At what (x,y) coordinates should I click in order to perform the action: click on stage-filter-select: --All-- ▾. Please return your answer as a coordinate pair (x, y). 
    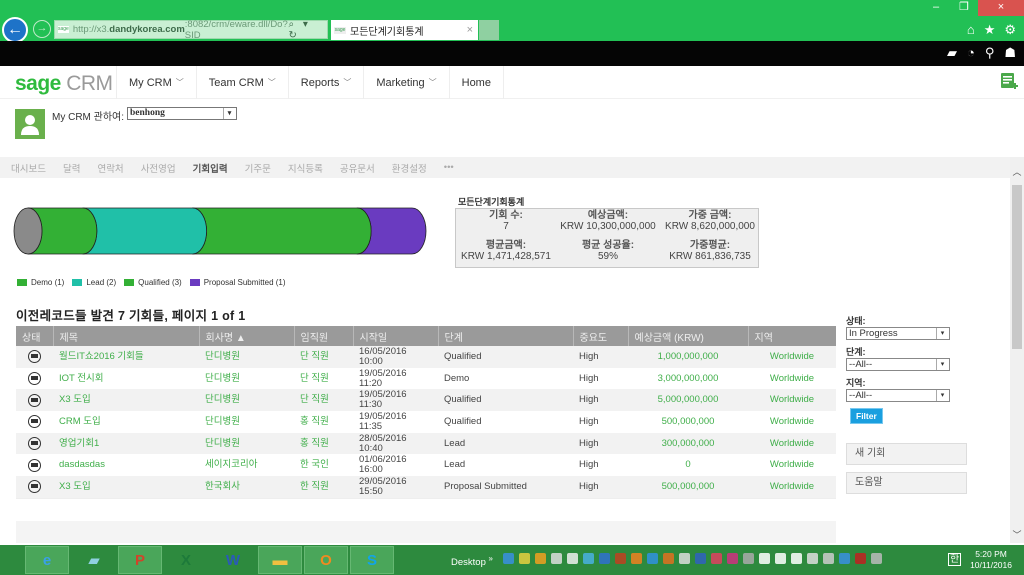
    Looking at the image, I should click on (898, 364).